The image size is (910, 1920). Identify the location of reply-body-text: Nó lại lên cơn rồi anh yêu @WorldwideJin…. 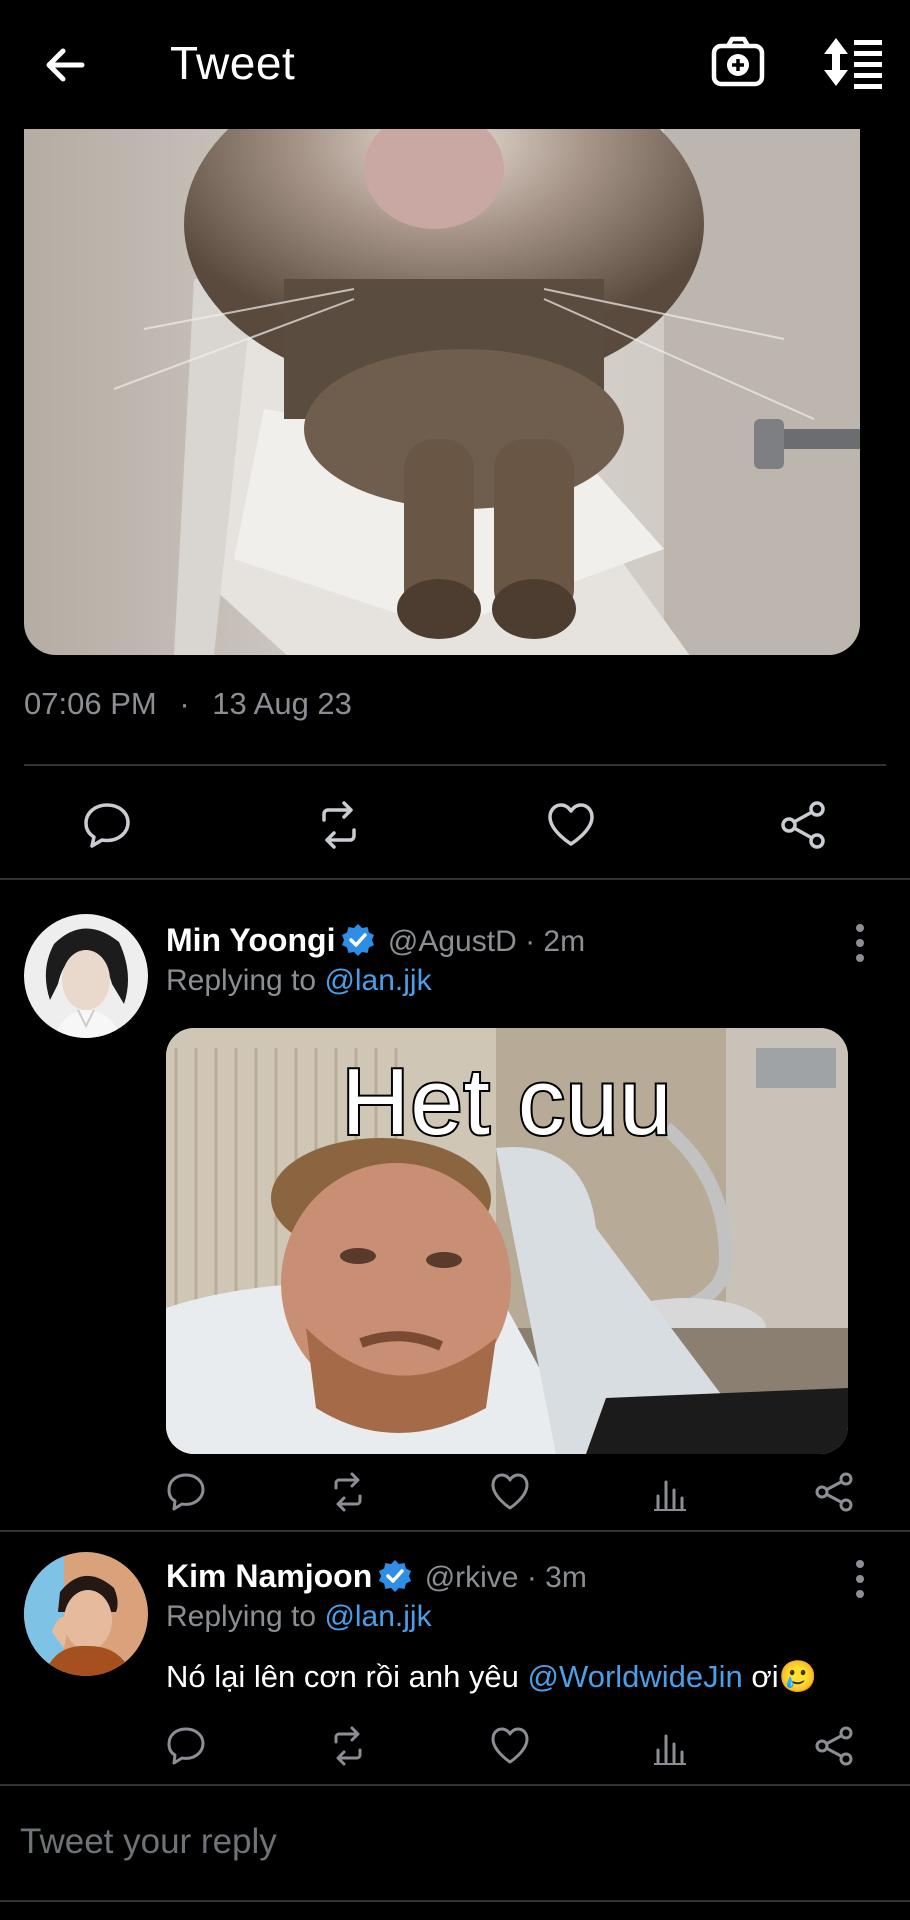
(491, 1676).